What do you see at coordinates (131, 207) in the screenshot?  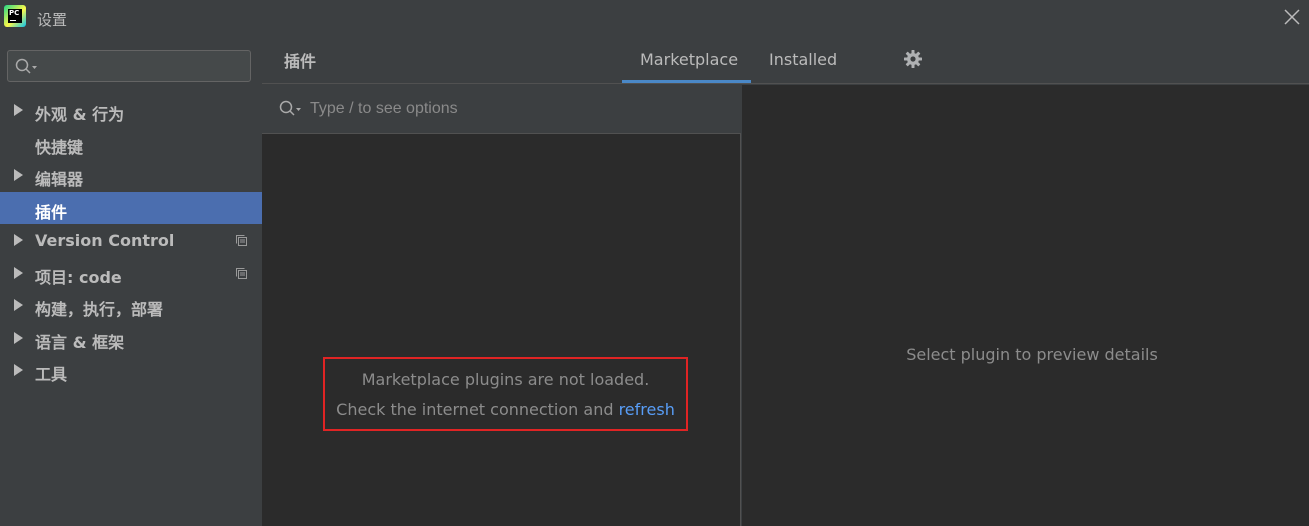 I see `sidebar-item-plugins: 插件` at bounding box center [131, 207].